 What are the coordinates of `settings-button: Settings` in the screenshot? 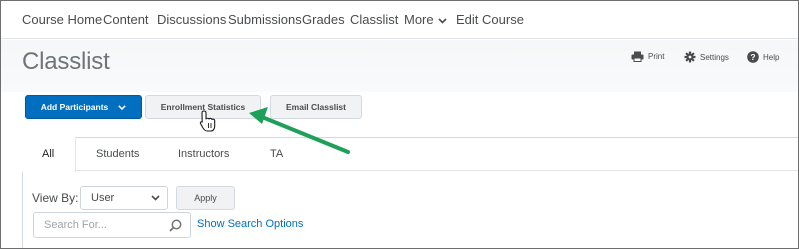 It's located at (706, 57).